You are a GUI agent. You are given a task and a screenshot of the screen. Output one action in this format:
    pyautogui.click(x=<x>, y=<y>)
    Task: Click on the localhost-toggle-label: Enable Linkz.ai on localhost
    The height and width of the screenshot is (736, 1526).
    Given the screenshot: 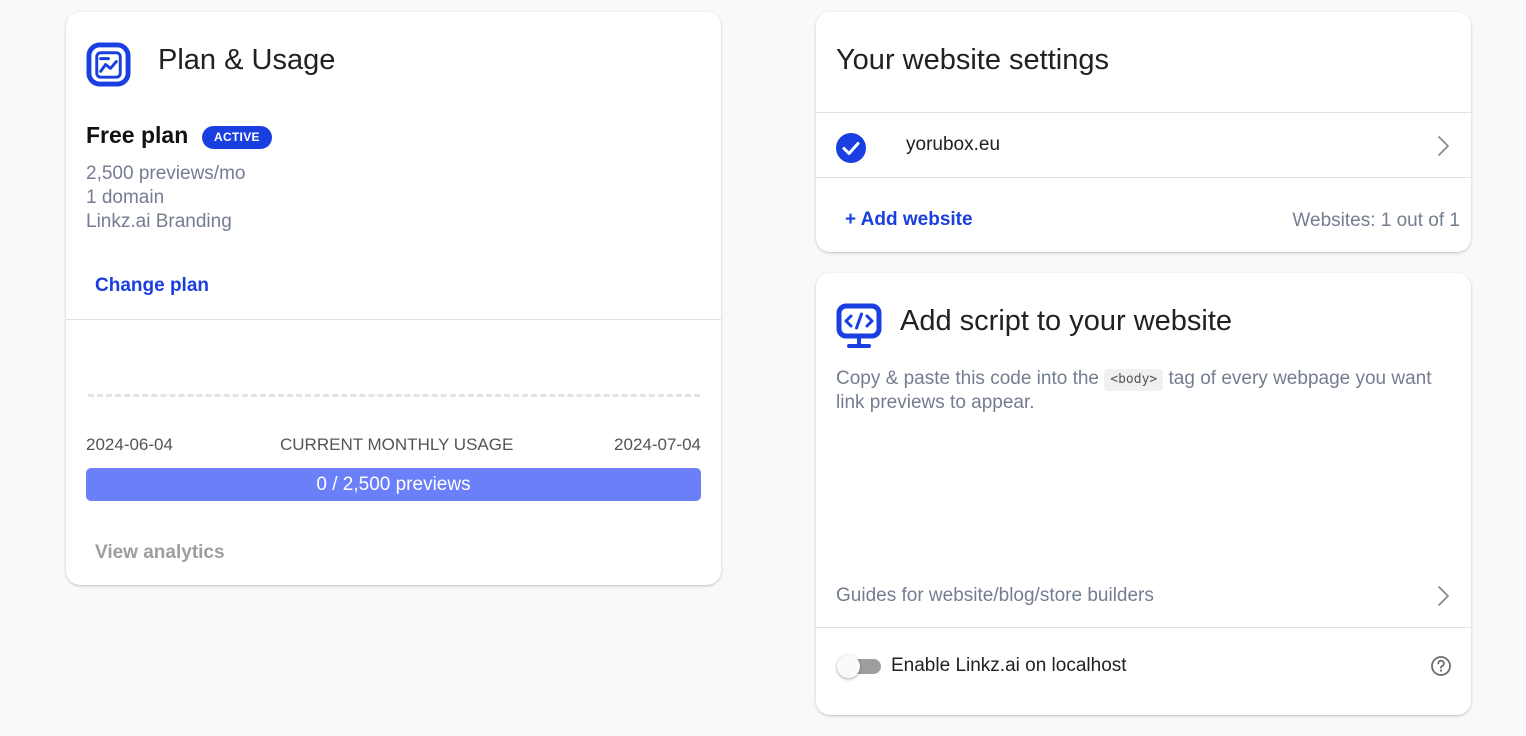 What is the action you would take?
    pyautogui.click(x=1009, y=665)
    